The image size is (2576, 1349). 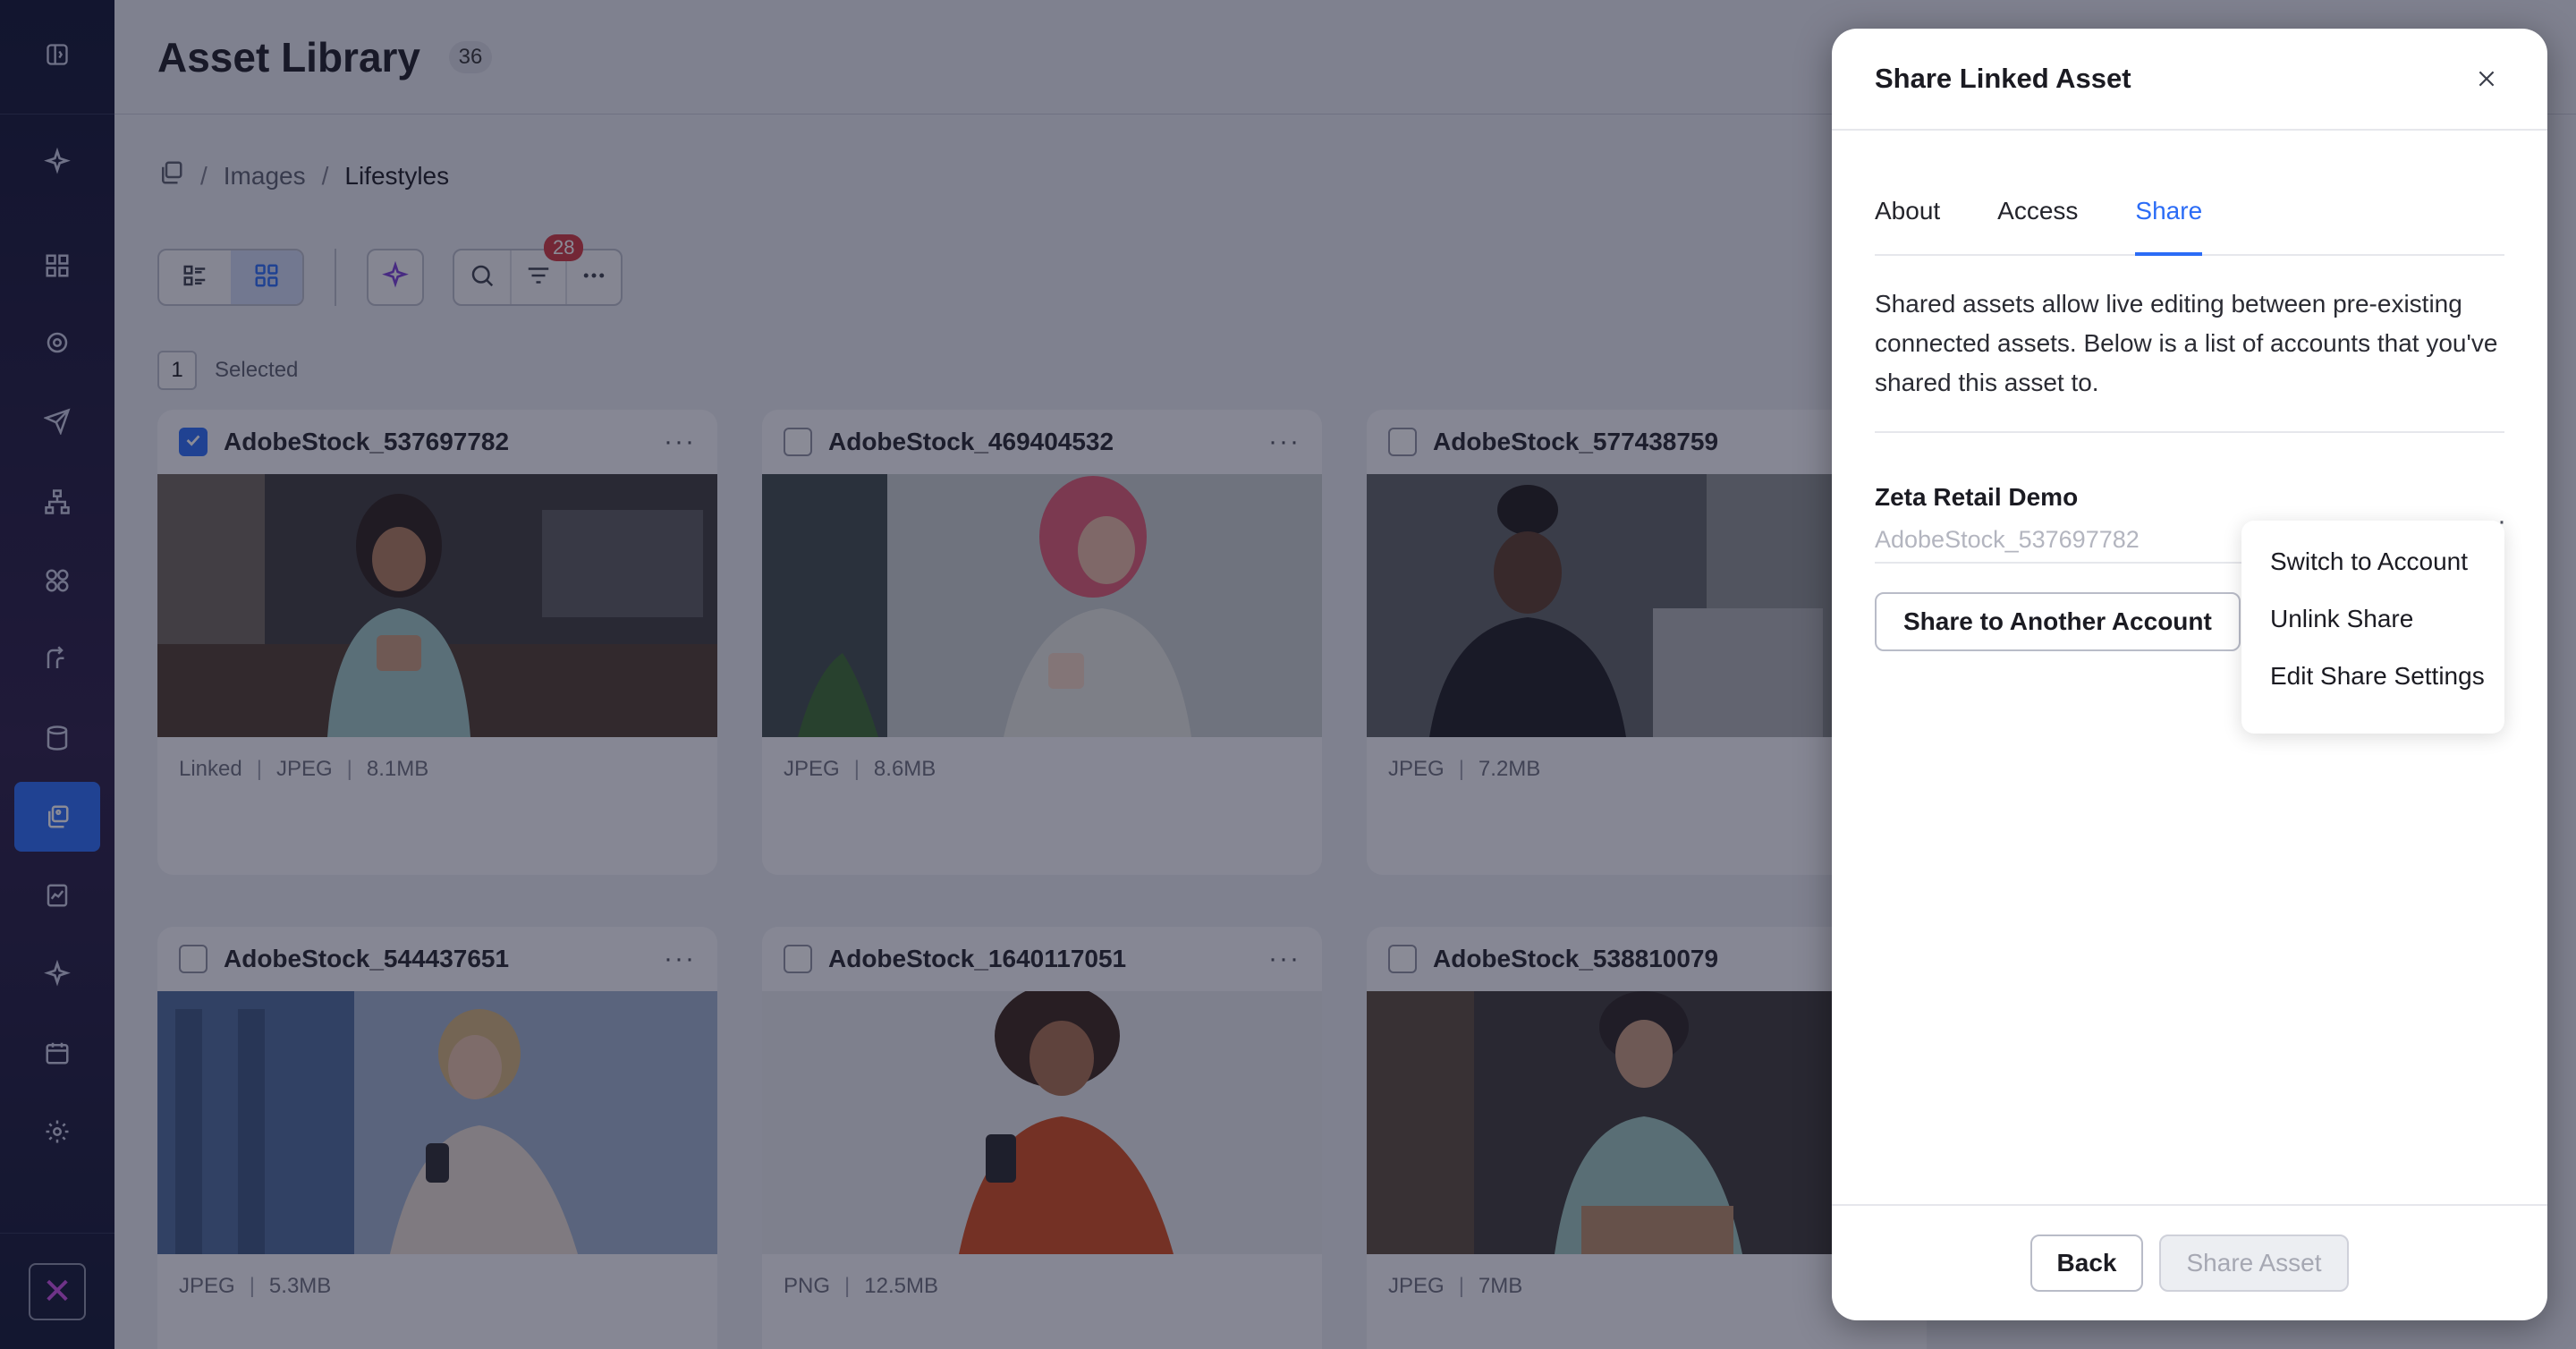 I want to click on menu-switch-to-account: Switch to Account, so click(x=2372, y=561).